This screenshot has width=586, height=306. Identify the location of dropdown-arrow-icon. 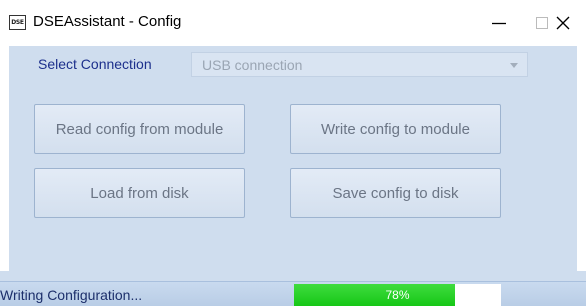
(514, 65).